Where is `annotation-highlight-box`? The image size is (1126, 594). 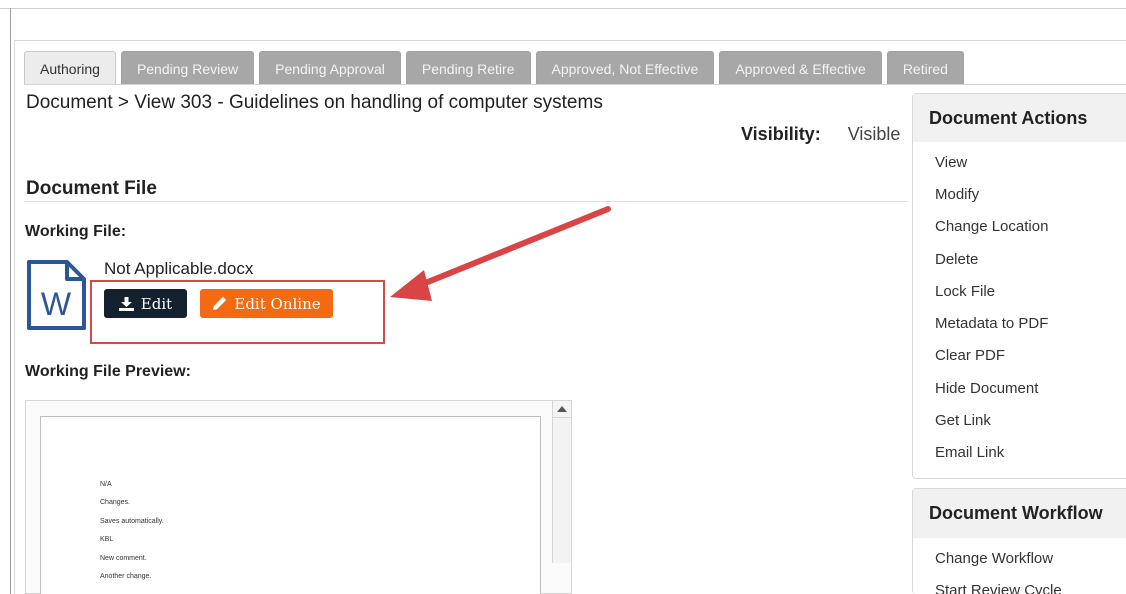
annotation-highlight-box is located at coordinates (237, 312).